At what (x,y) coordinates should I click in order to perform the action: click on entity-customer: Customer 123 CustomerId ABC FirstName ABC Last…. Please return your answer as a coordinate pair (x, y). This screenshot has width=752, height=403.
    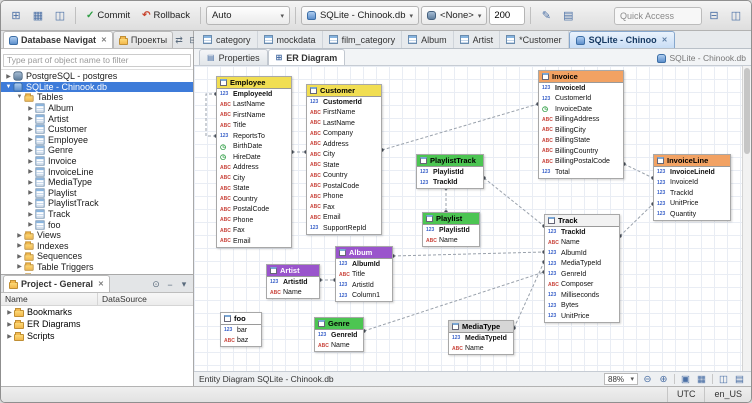
    Looking at the image, I should click on (344, 159).